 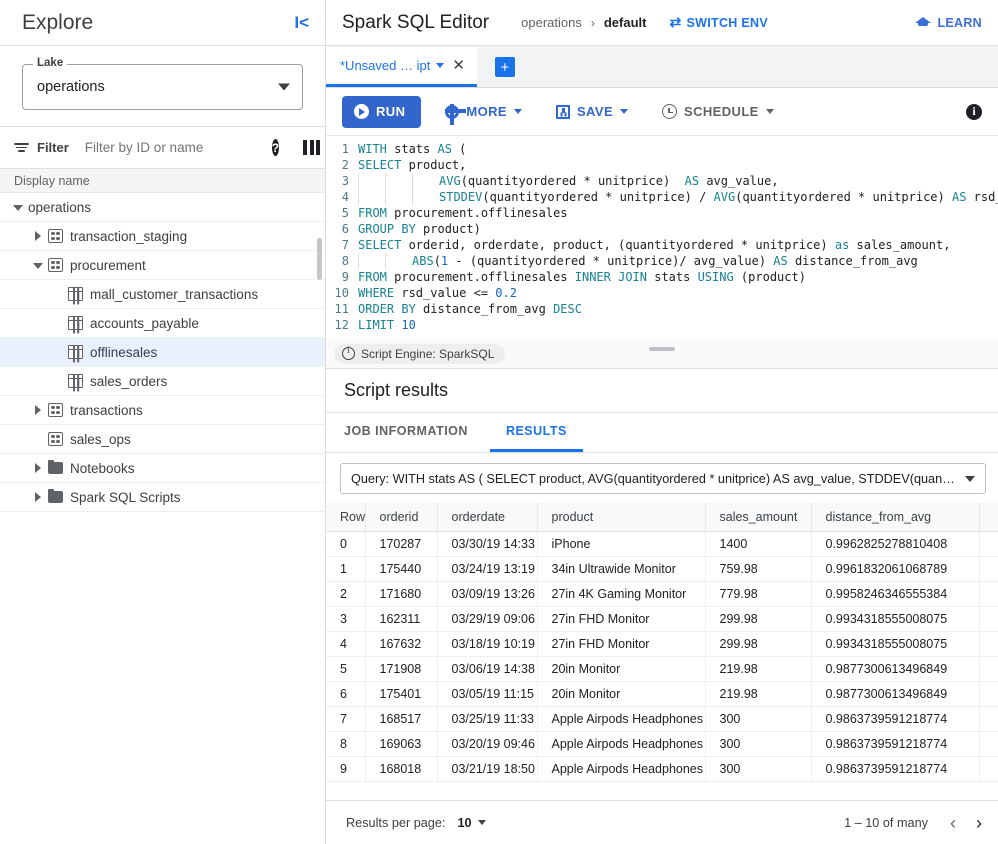 I want to click on tree-item-transaction-staging: transaction_staging, so click(x=162, y=236).